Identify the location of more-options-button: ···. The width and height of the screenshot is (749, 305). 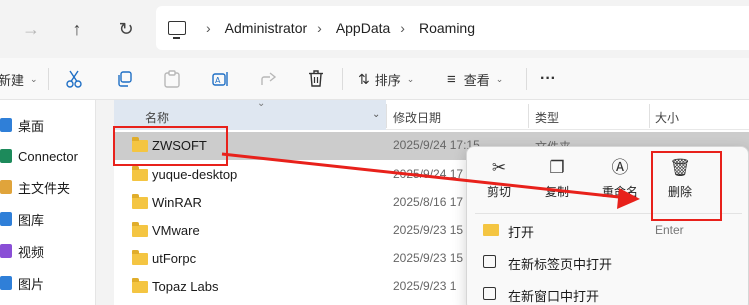
(548, 79).